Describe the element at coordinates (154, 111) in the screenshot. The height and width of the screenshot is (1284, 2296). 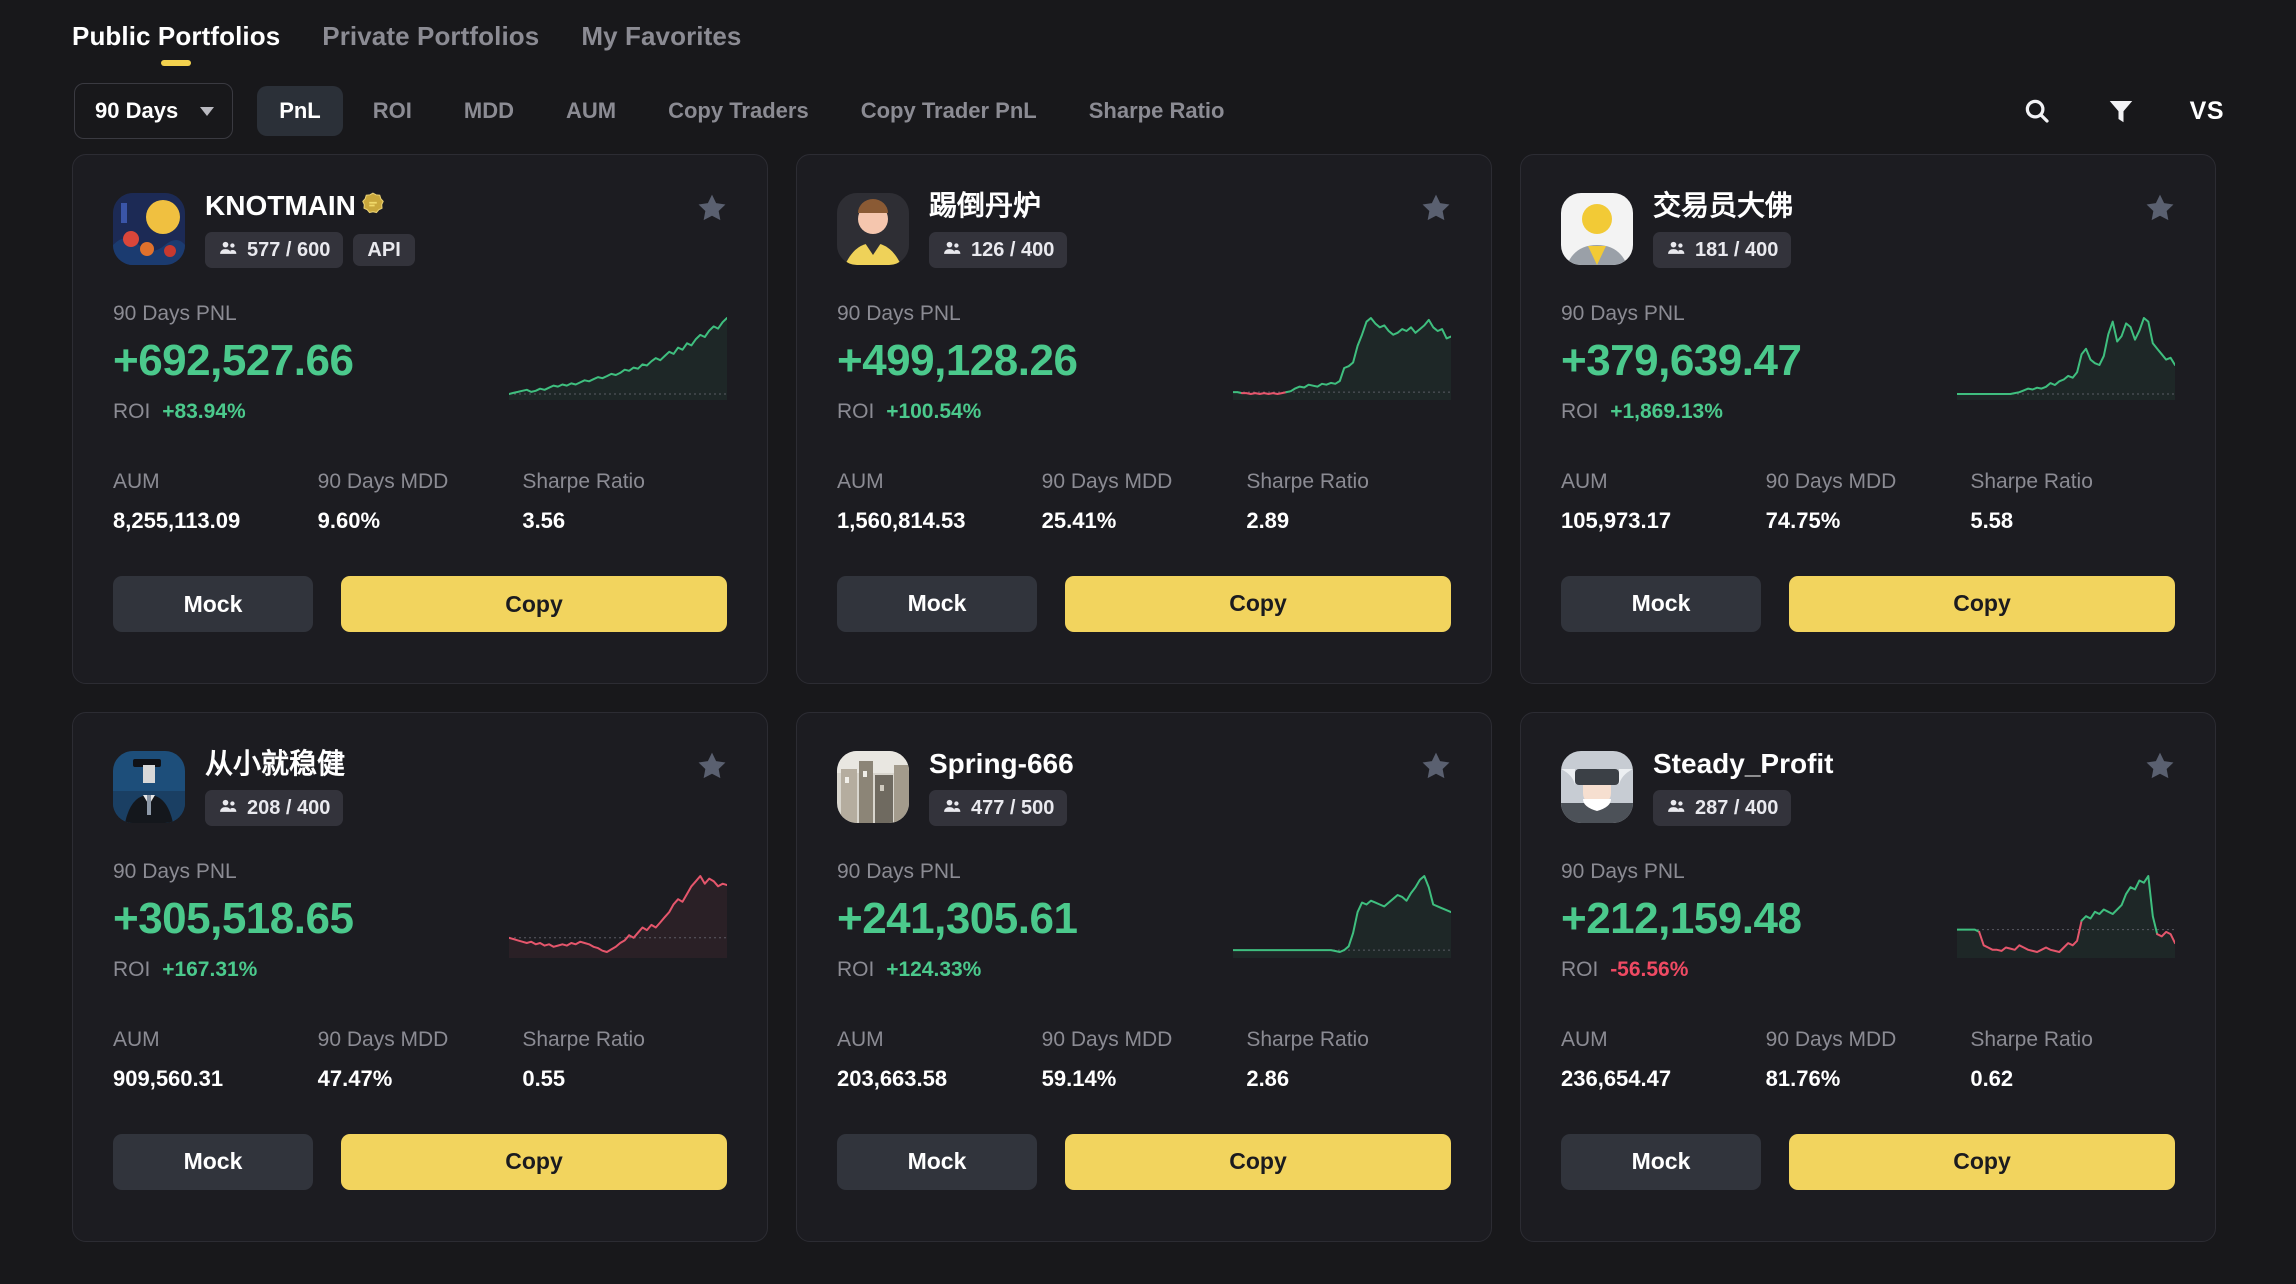
I see `time-range-select: 90 Days` at that location.